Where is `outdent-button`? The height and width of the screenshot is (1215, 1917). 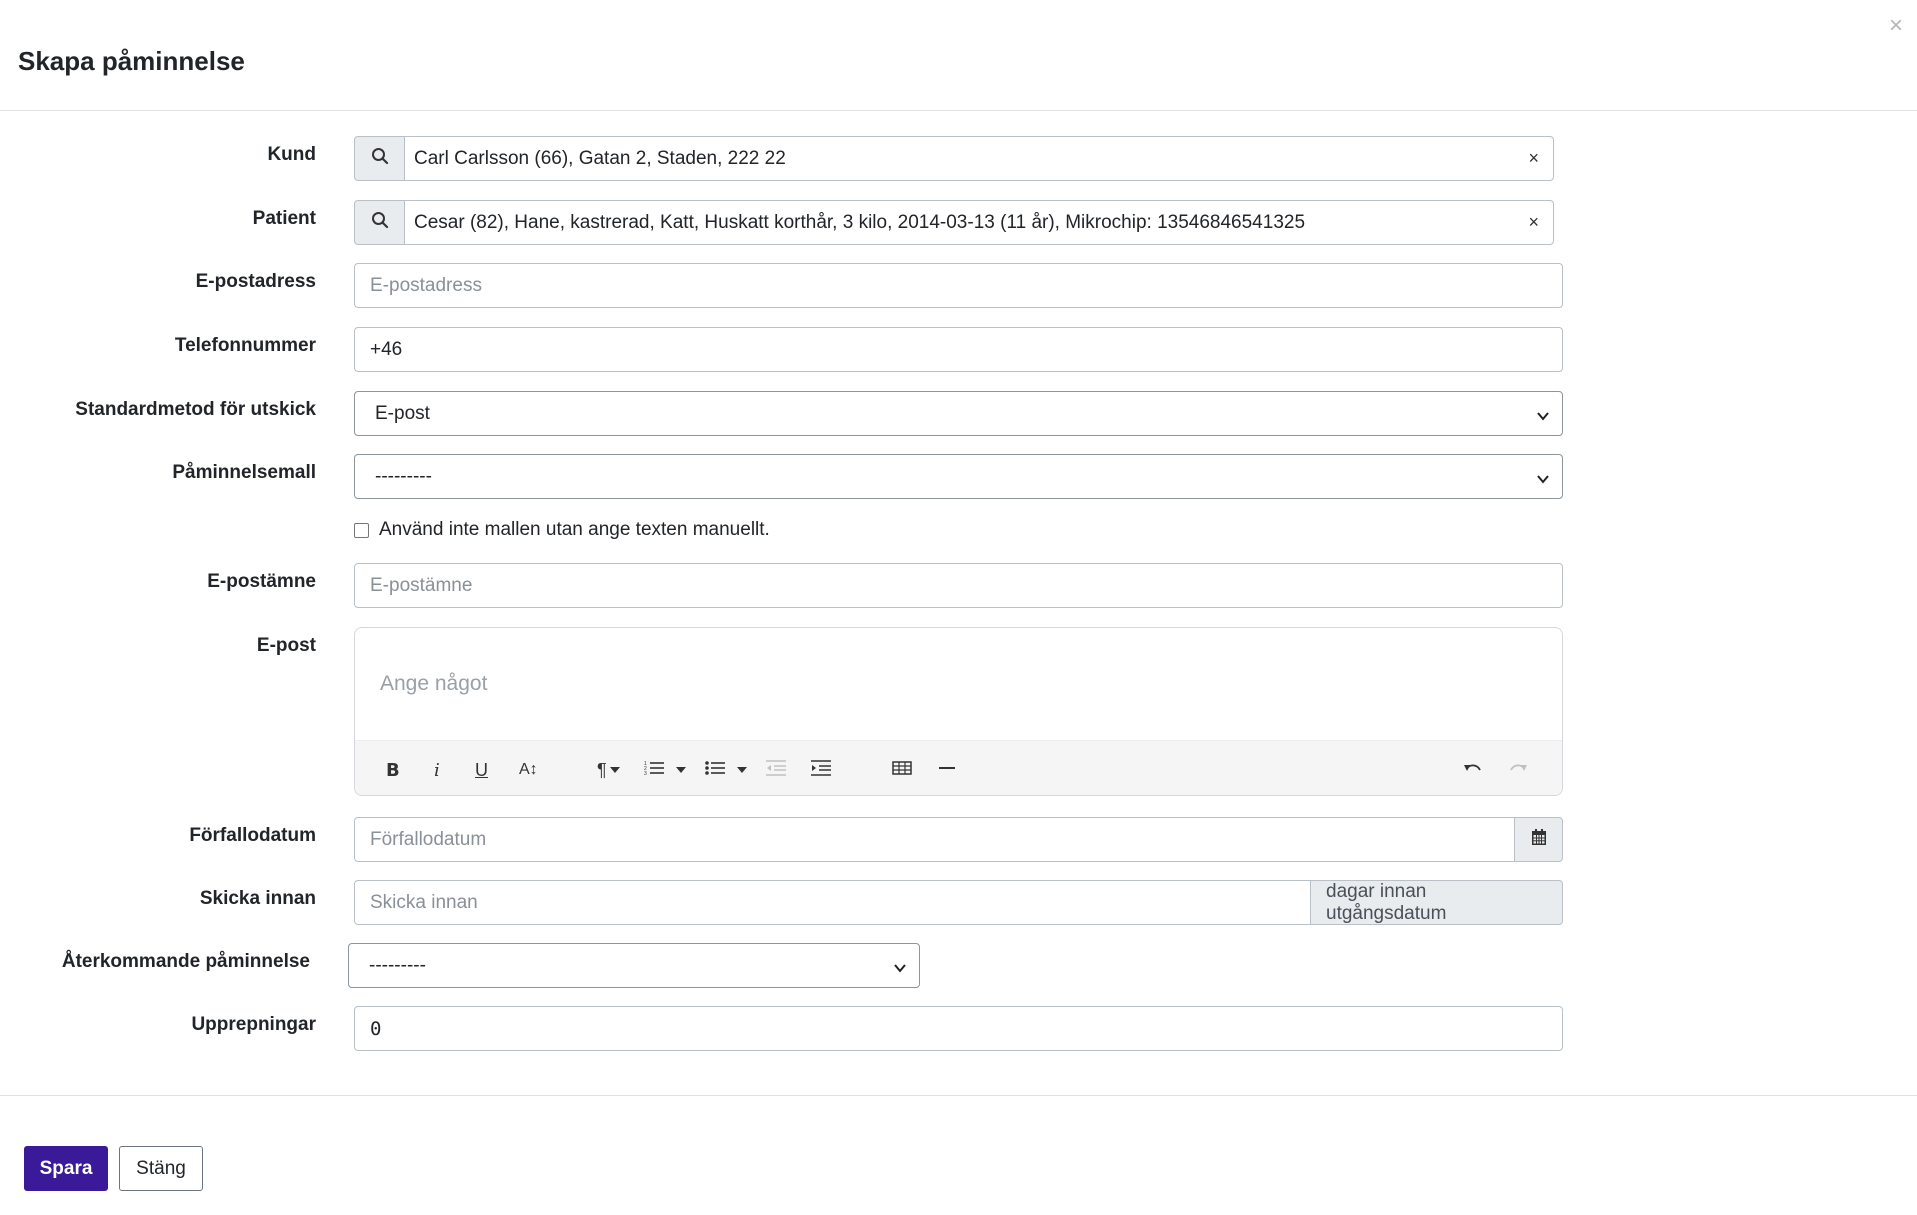 outdent-button is located at coordinates (776, 770).